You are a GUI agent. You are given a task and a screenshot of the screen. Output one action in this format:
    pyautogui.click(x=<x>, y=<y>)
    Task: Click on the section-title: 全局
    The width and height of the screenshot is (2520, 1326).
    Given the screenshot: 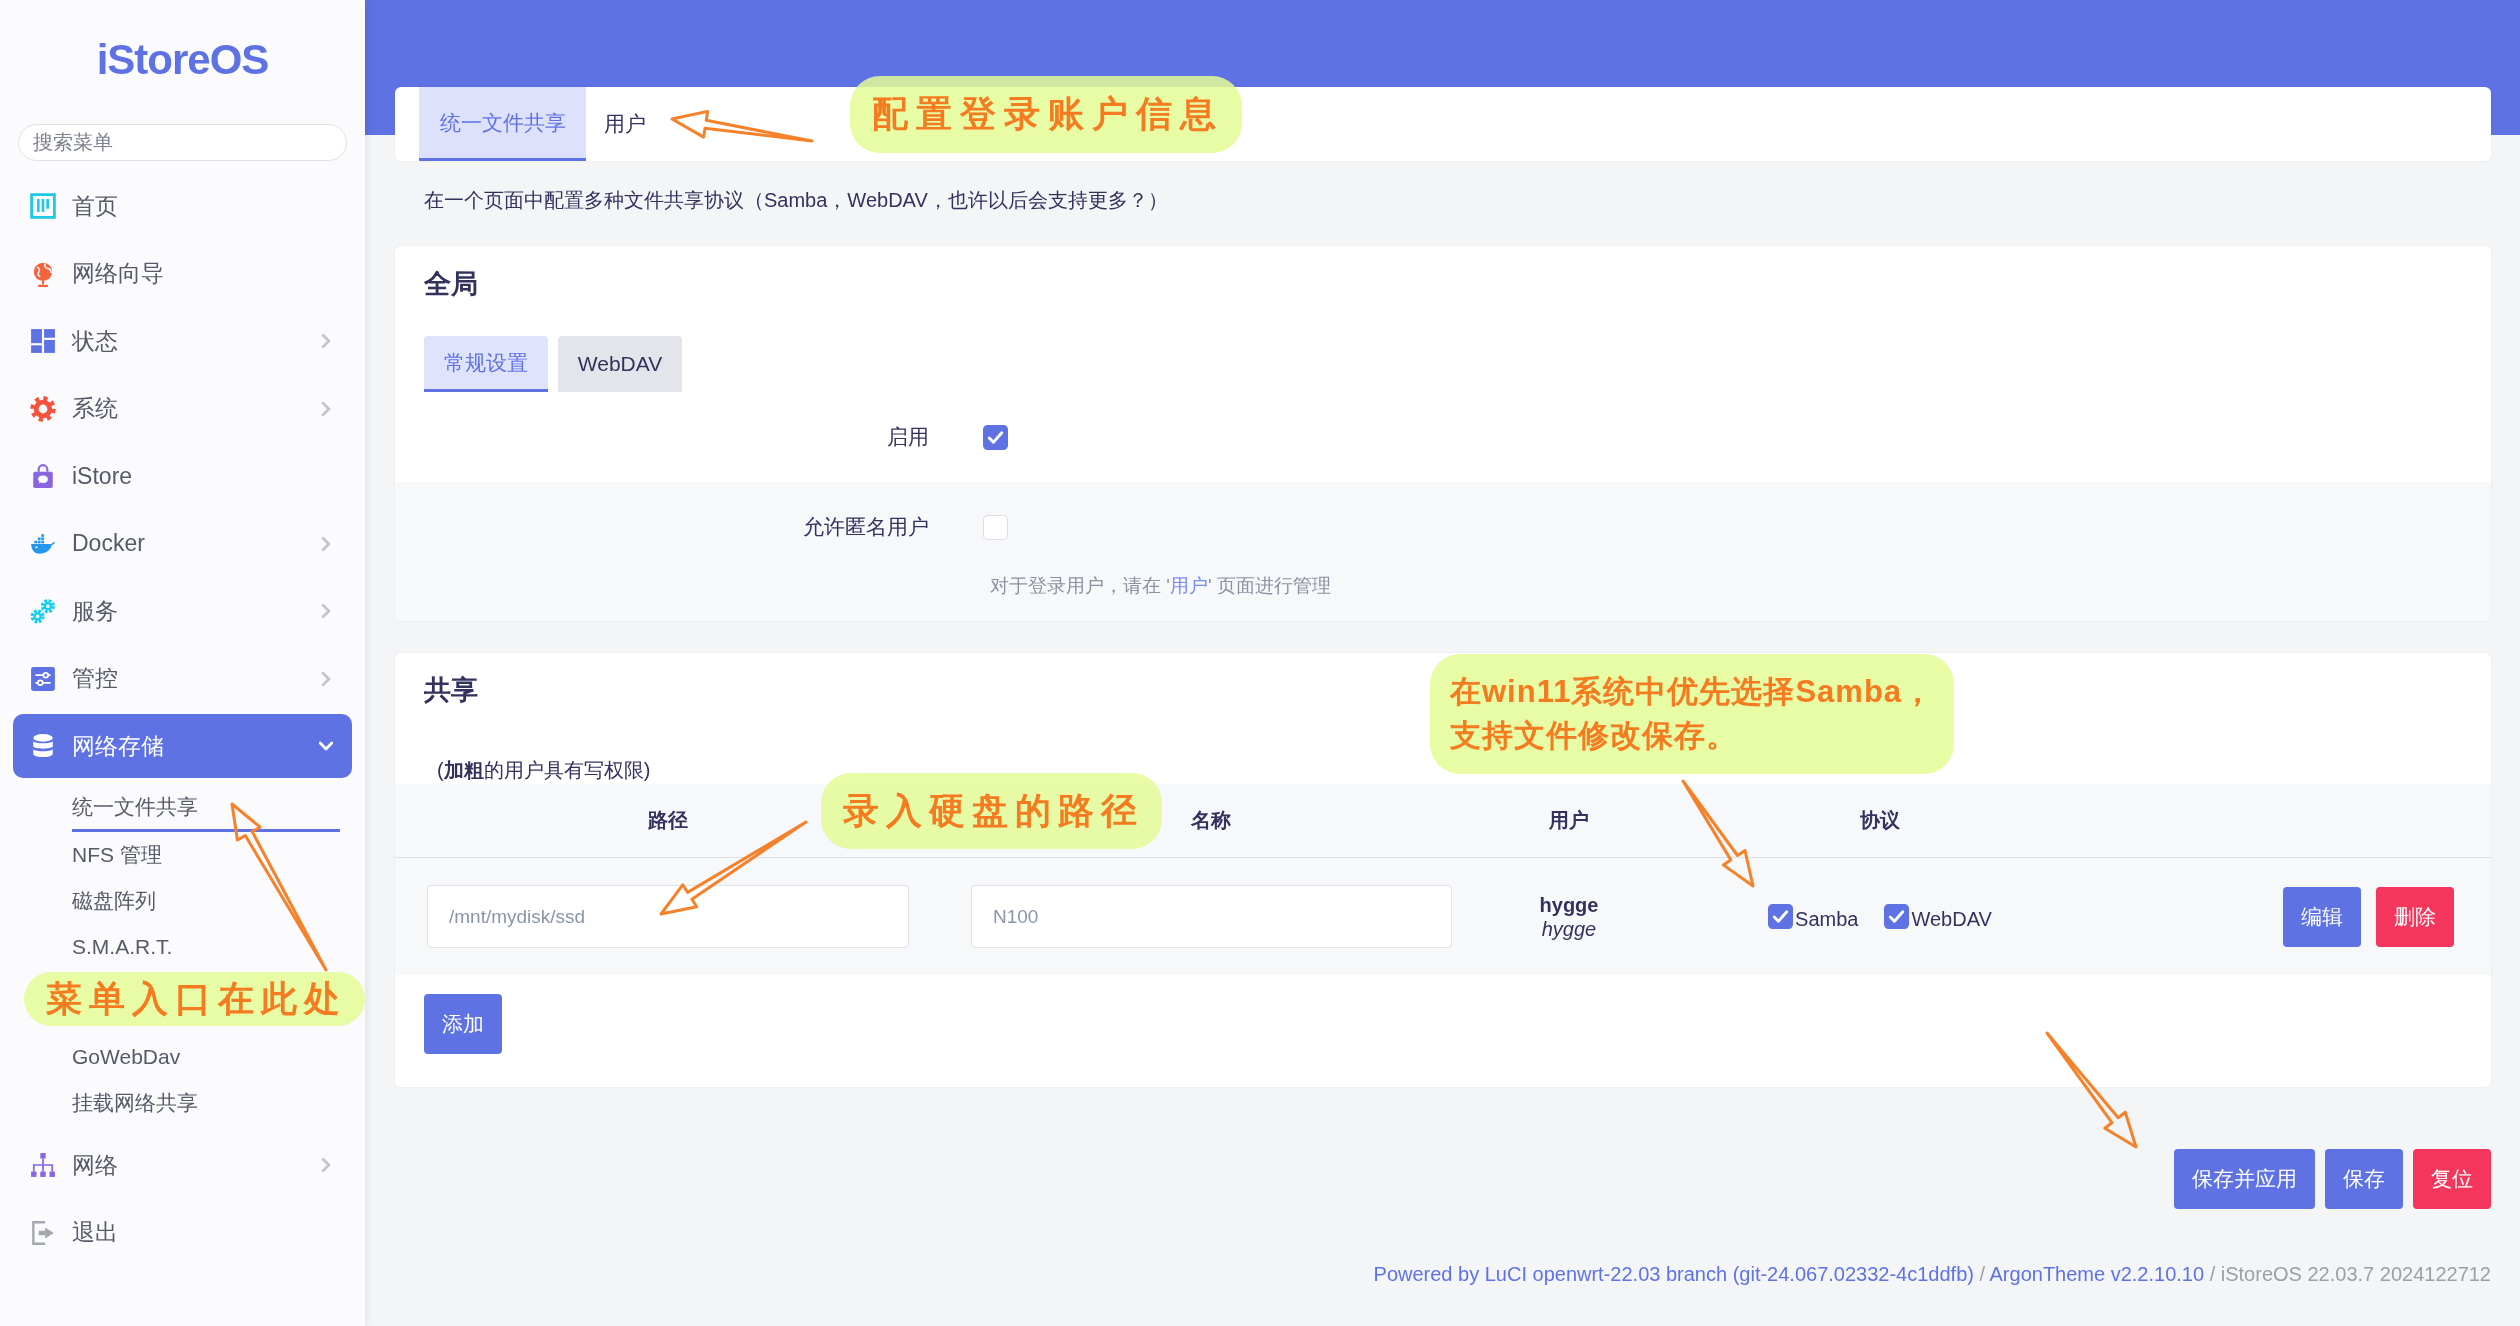 What is the action you would take?
    pyautogui.click(x=451, y=284)
    